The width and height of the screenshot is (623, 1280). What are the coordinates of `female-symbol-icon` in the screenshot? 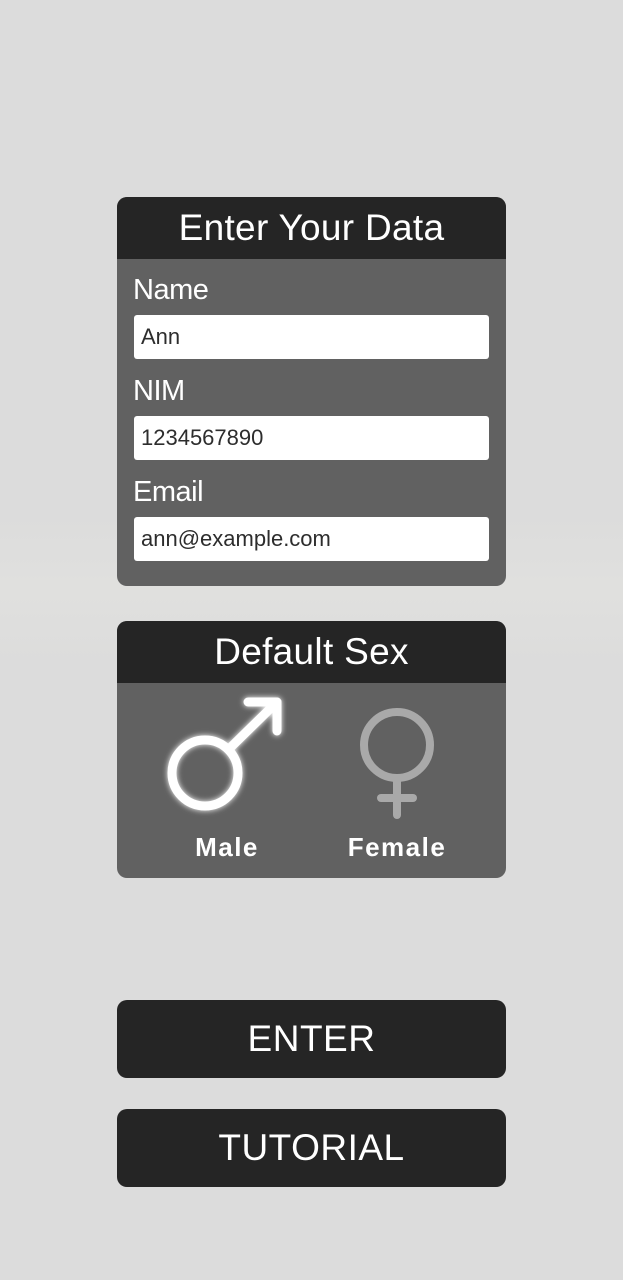 It's located at (397, 763).